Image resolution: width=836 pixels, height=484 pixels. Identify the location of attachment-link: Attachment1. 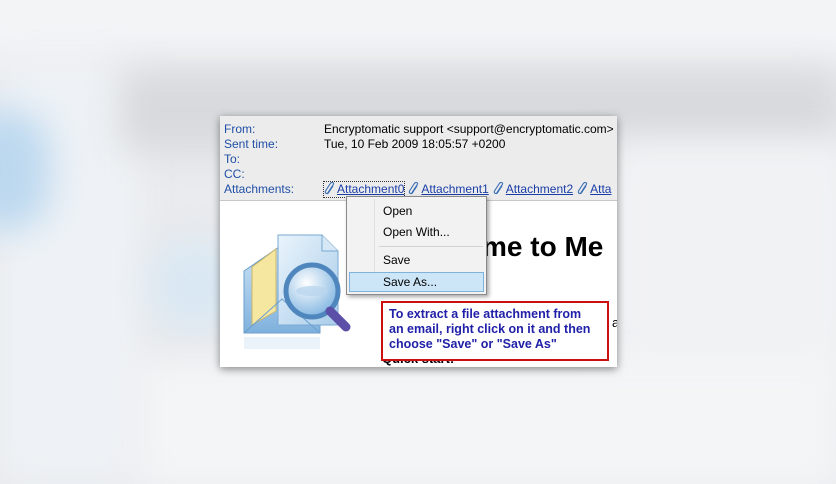
(448, 189).